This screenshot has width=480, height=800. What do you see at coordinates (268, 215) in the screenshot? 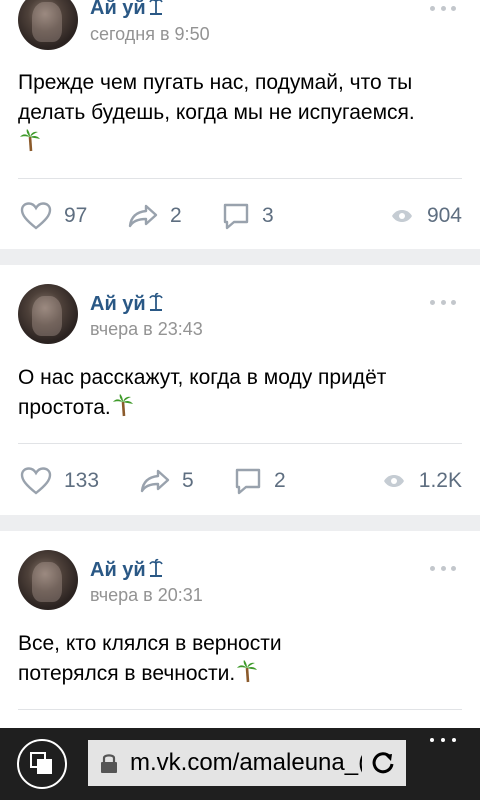
I see `comment-count: 3` at bounding box center [268, 215].